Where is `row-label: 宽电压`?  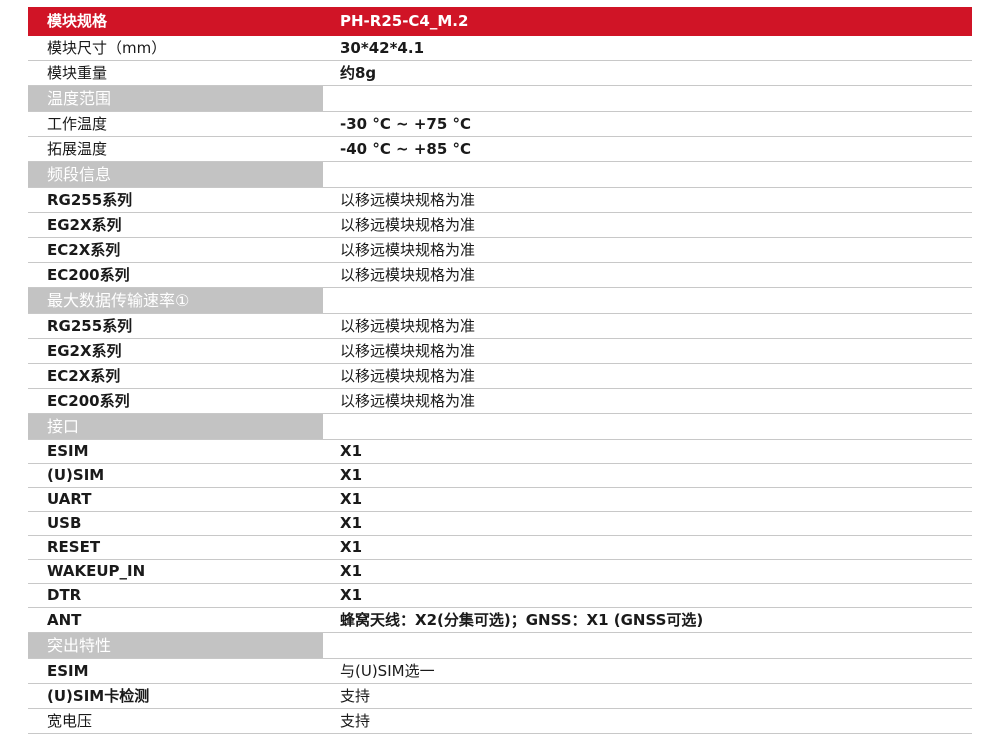 row-label: 宽电压 is located at coordinates (70, 721).